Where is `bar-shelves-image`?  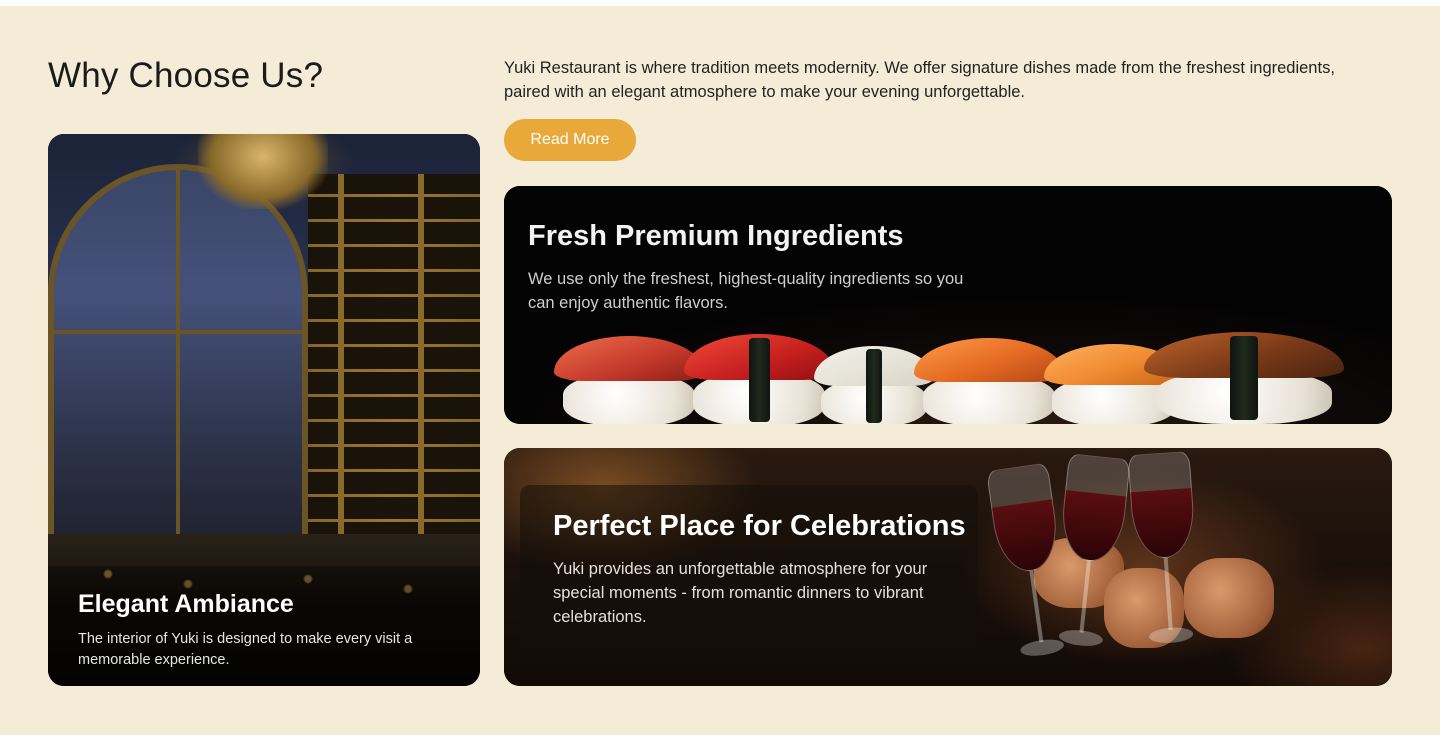 bar-shelves-image is located at coordinates (394, 384).